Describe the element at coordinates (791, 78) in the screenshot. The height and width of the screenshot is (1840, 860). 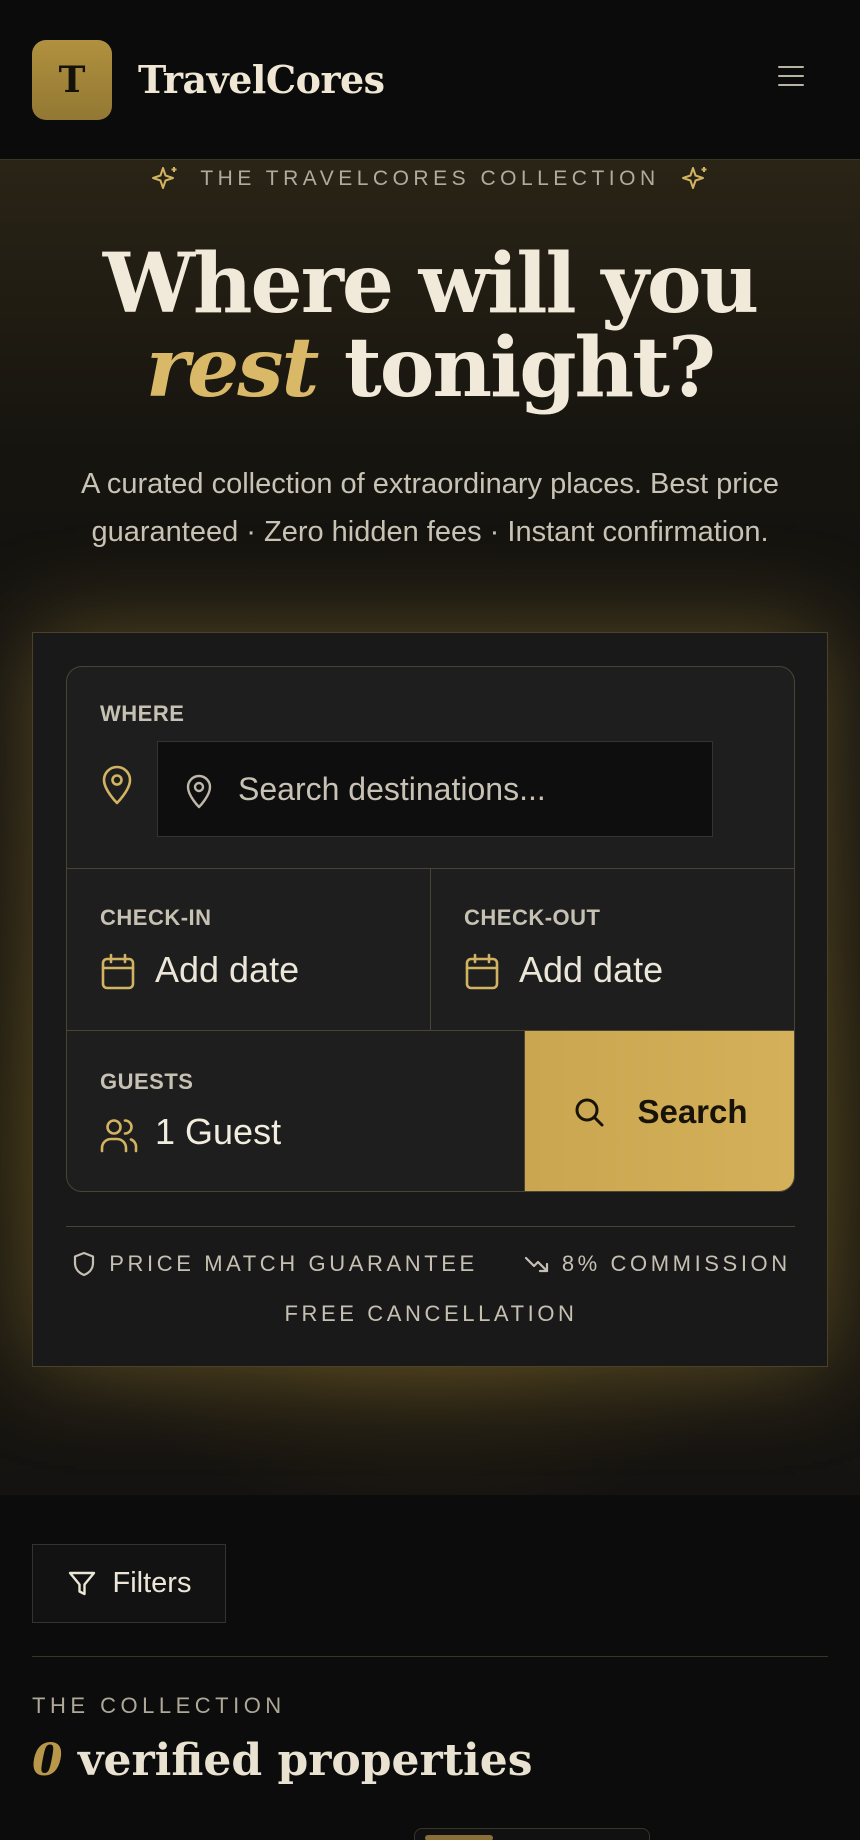
I see `hamburger-menu-icon` at that location.